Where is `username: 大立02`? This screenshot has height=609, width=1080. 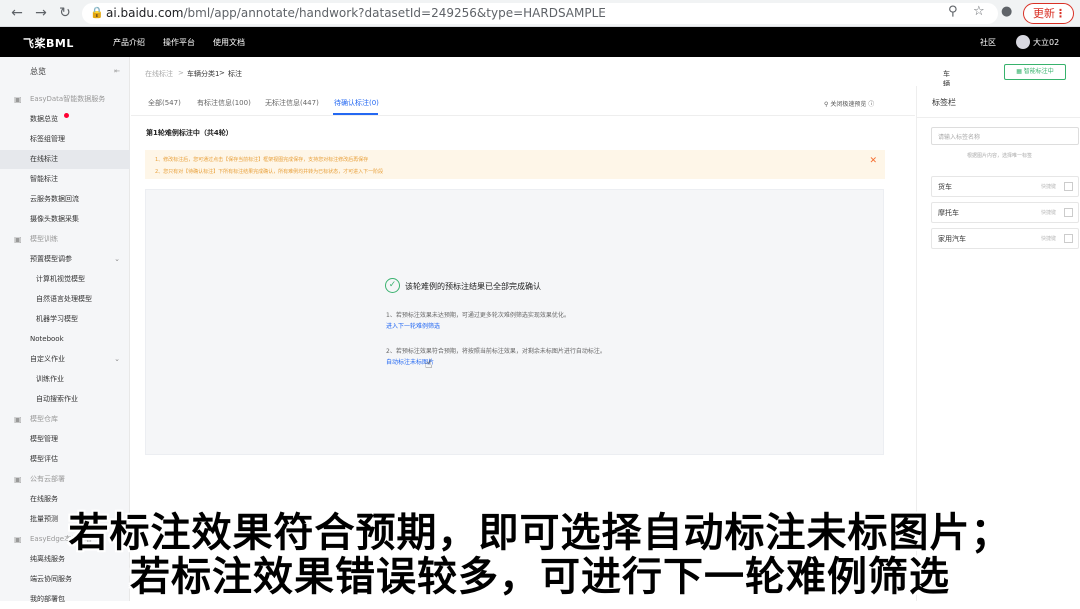
username: 大立02 is located at coordinates (1046, 42).